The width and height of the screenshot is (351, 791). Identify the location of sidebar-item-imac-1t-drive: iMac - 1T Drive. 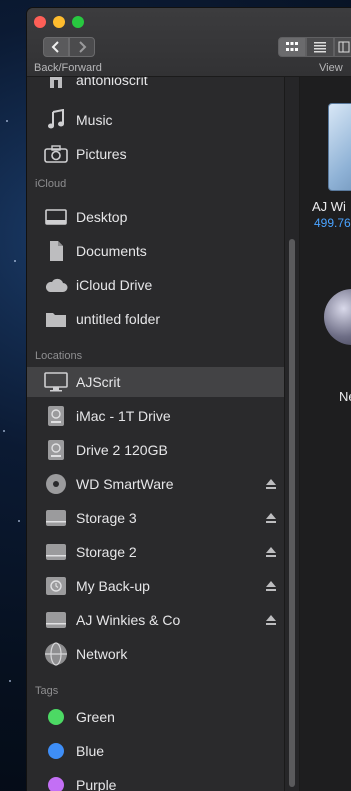
(155, 416).